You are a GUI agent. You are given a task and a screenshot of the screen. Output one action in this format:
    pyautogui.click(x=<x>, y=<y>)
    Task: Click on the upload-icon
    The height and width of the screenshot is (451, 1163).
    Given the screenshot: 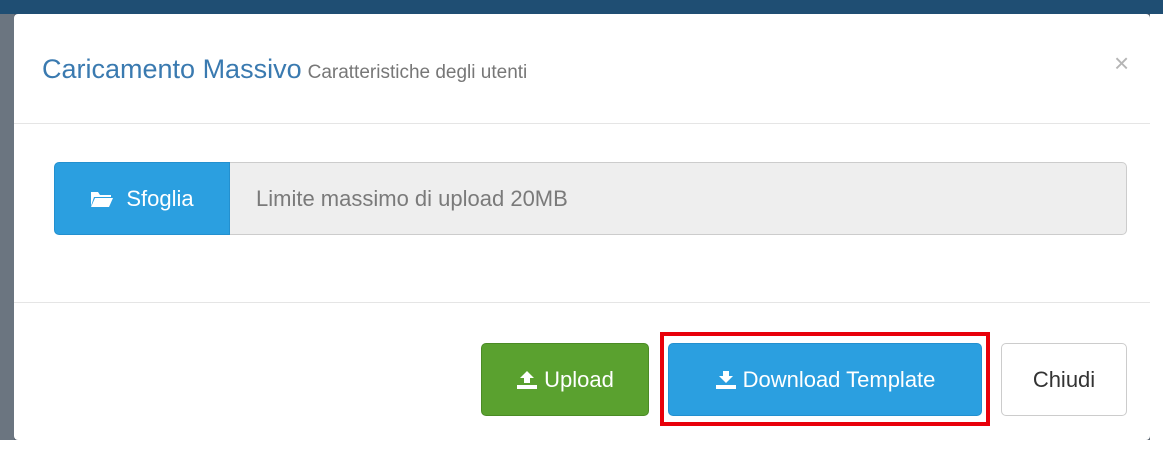 What is the action you would take?
    pyautogui.click(x=527, y=380)
    